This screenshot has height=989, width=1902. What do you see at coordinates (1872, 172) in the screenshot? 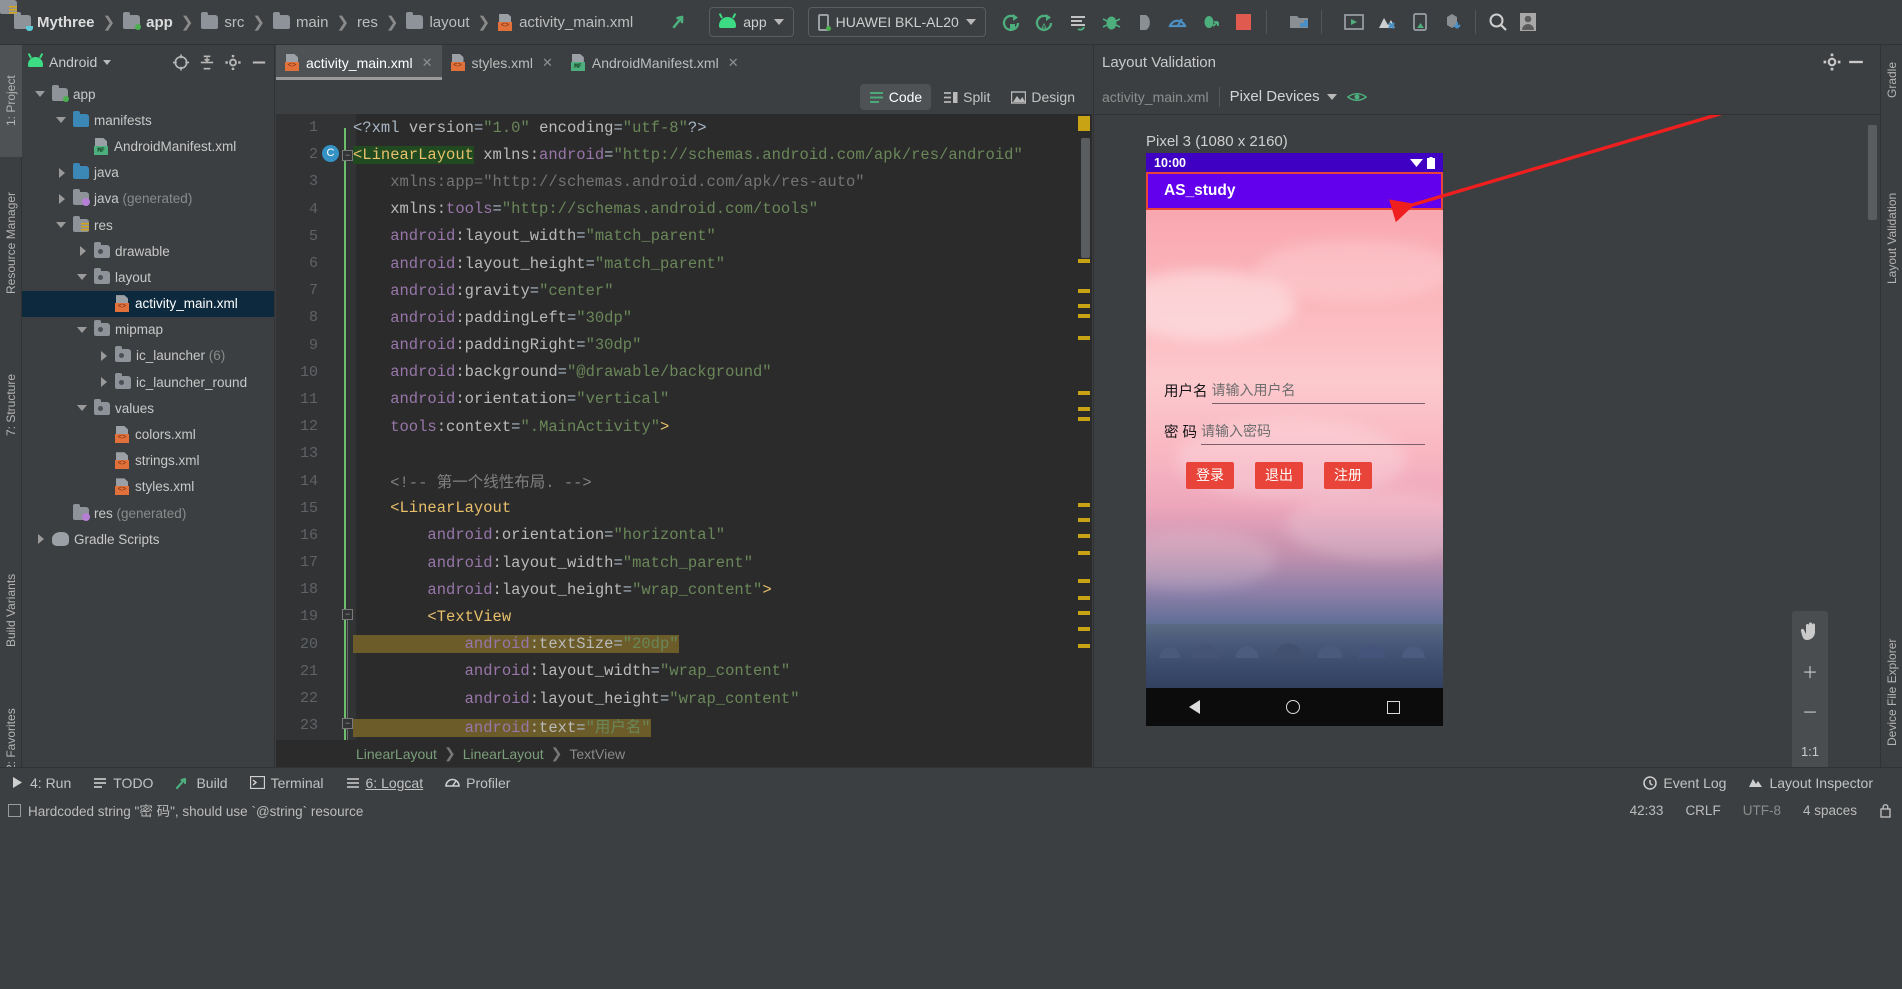
I see `layout-validation-scrollbar` at bounding box center [1872, 172].